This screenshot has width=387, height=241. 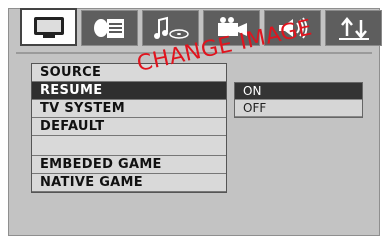 What do you see at coordinates (129, 183) in the screenshot?
I see `menu-item-native-game: NATIVE GAME` at bounding box center [129, 183].